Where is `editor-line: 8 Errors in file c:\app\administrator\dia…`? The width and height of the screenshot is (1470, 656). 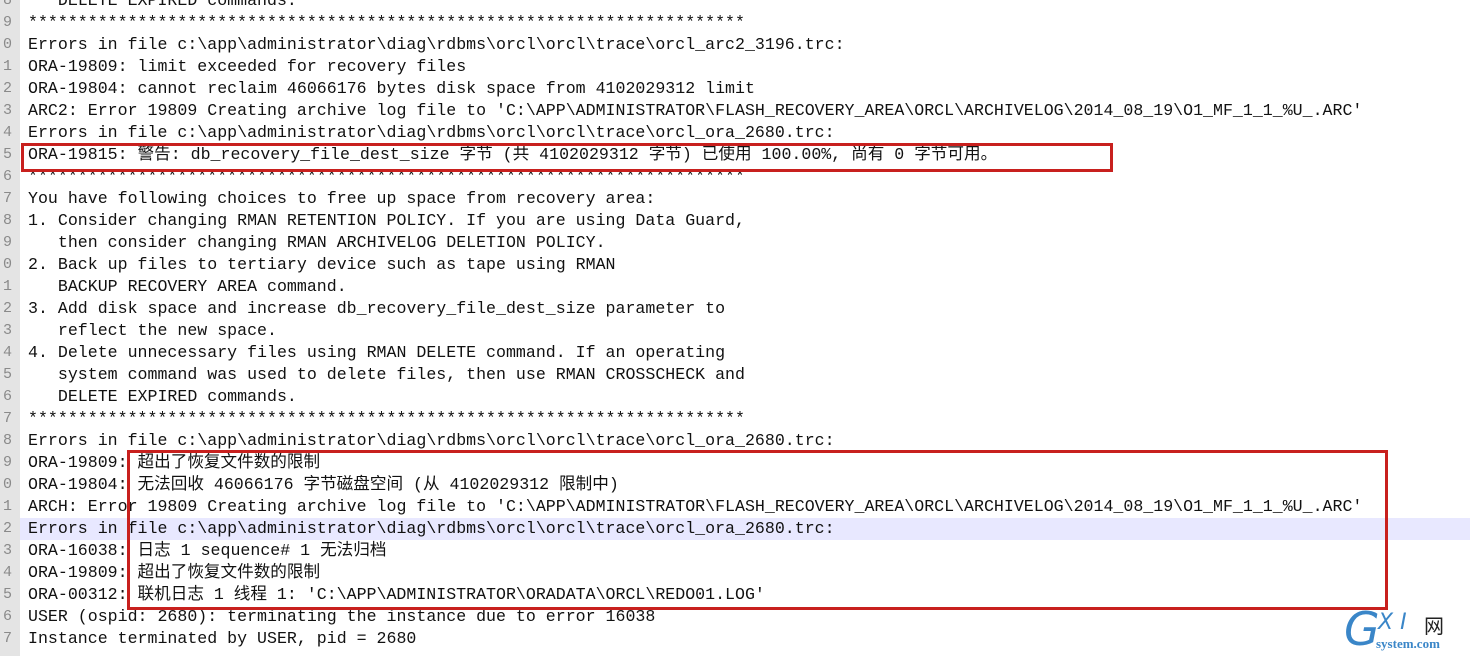
editor-line: 8 Errors in file c:\app\administrator\dia… is located at coordinates (735, 441).